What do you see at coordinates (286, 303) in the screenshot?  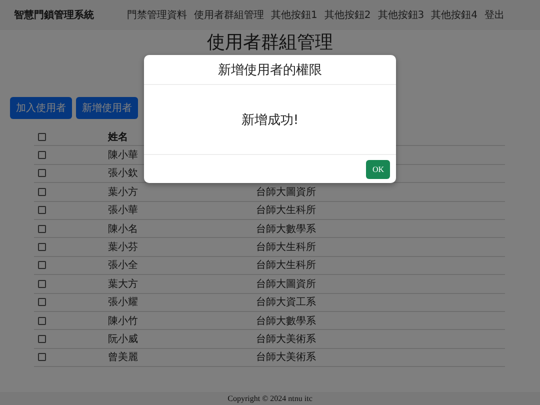 I see `table-cell-text: 台師大資工系` at bounding box center [286, 303].